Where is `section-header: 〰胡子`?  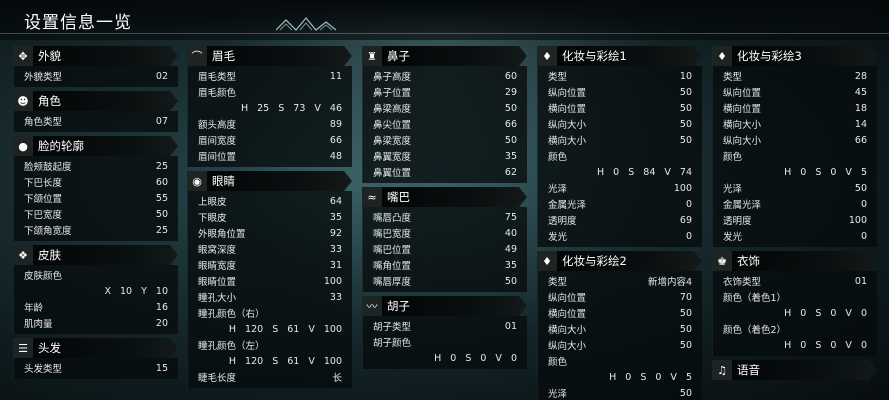
section-header: 〰胡子 is located at coordinates (444, 306).